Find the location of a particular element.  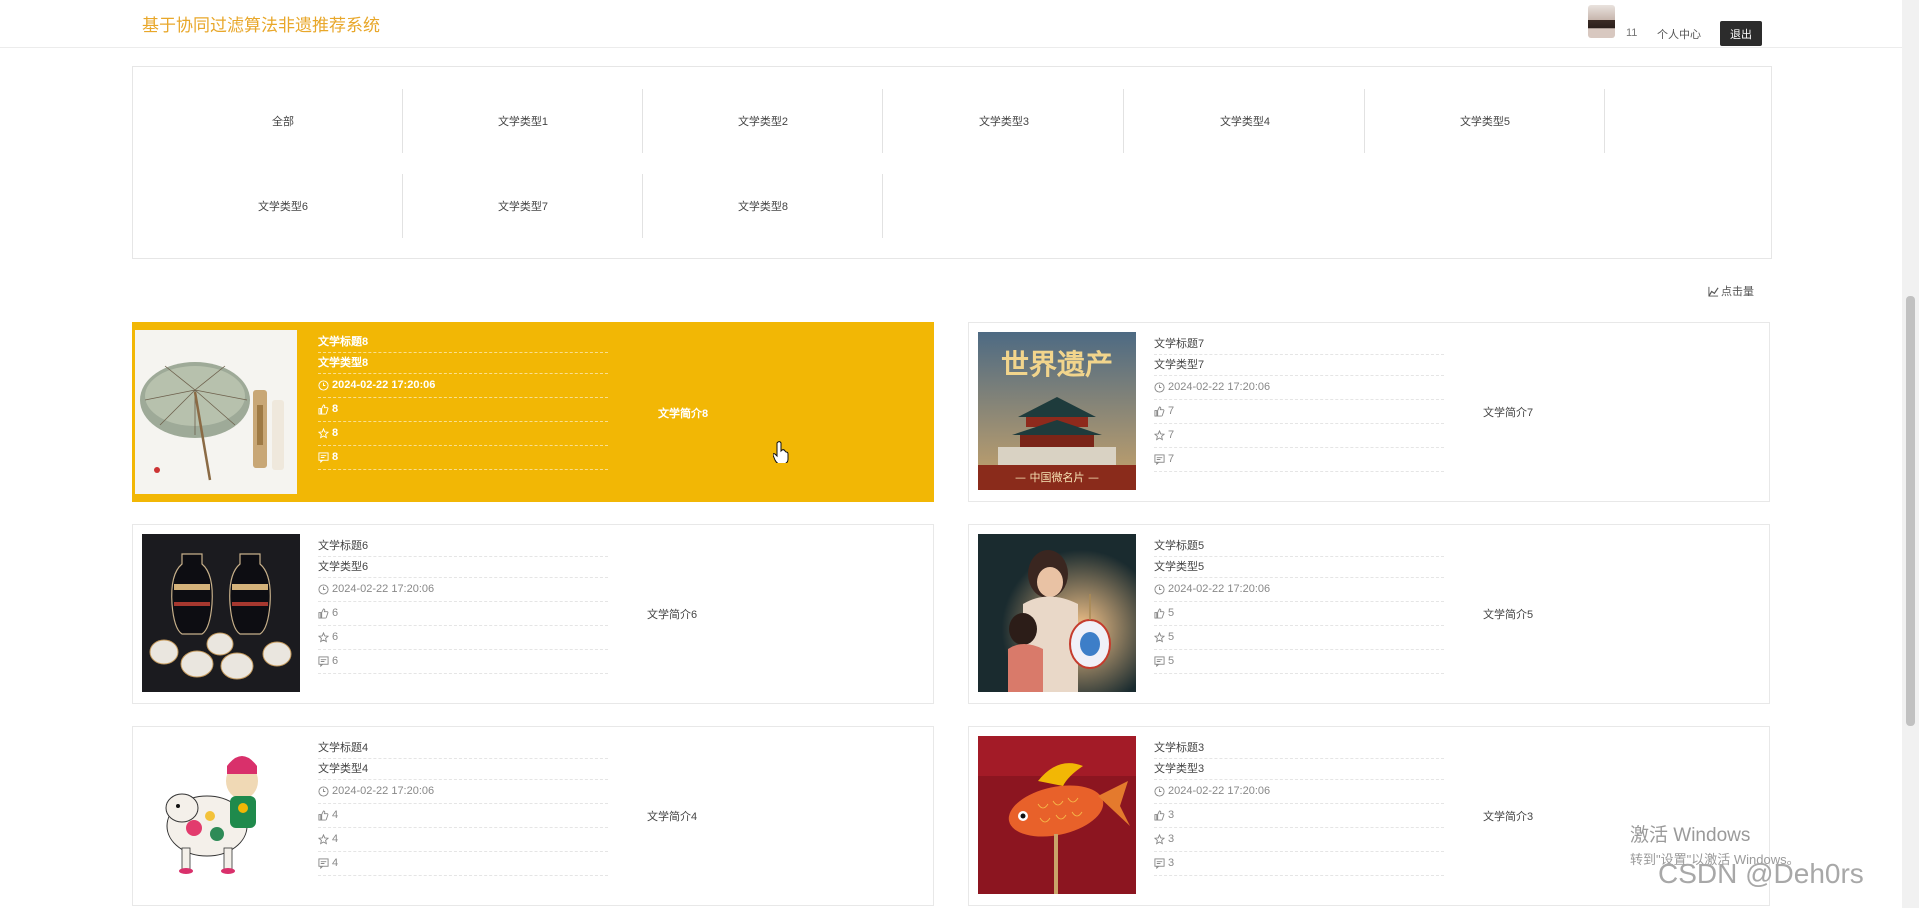

category-5: 文学类型5 is located at coordinates (1485, 121).